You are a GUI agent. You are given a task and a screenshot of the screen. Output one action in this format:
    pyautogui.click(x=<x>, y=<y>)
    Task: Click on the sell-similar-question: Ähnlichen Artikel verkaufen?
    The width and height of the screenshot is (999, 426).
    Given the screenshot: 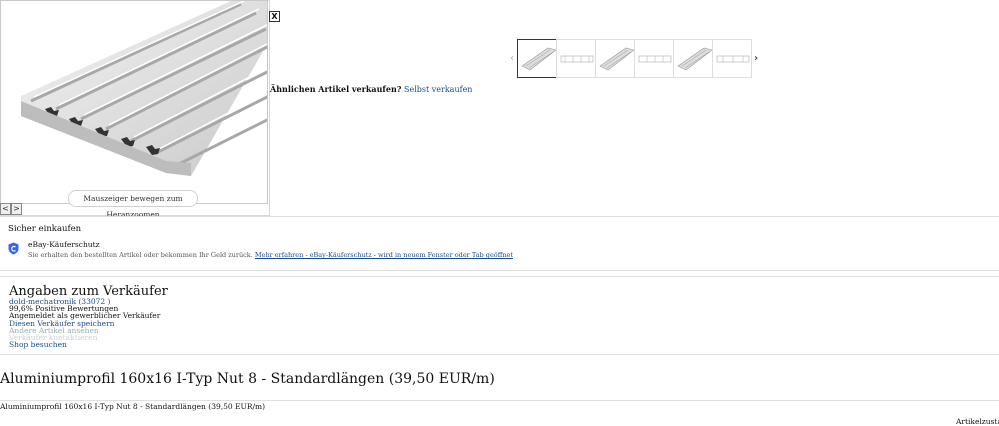 What is the action you would take?
    pyautogui.click(x=336, y=89)
    